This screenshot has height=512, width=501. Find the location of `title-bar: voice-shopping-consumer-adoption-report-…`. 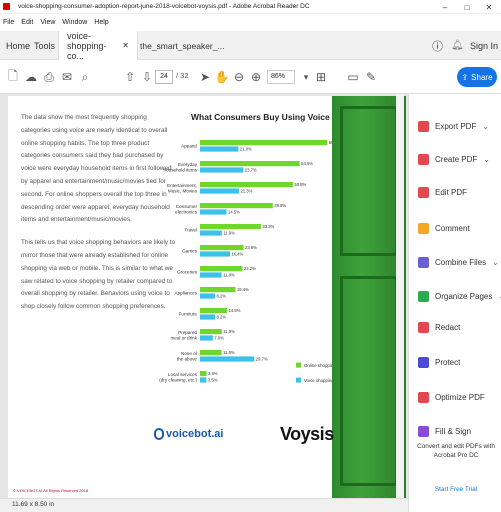

title-bar: voice-shopping-consumer-adoption-report-… is located at coordinates (250, 7).